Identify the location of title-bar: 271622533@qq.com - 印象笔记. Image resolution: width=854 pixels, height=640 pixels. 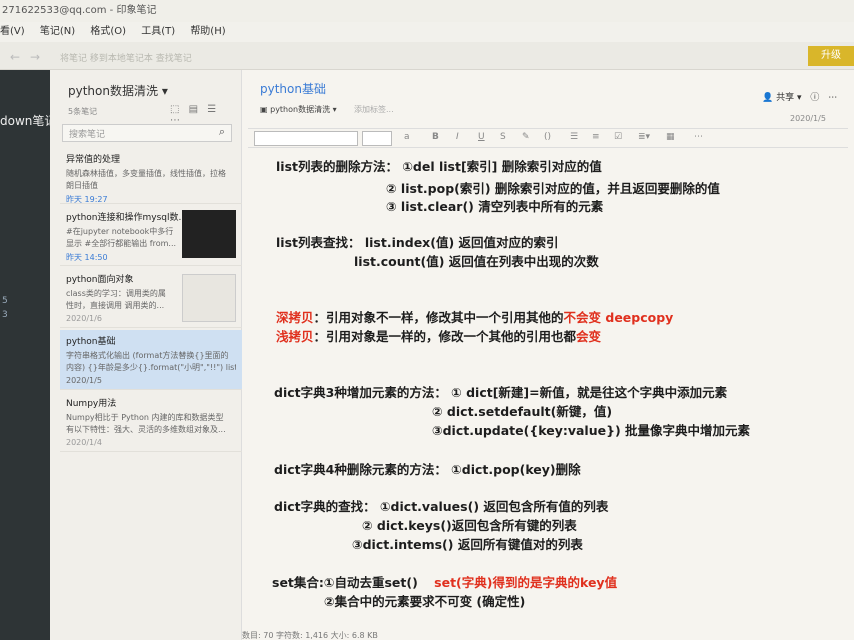
(427, 11).